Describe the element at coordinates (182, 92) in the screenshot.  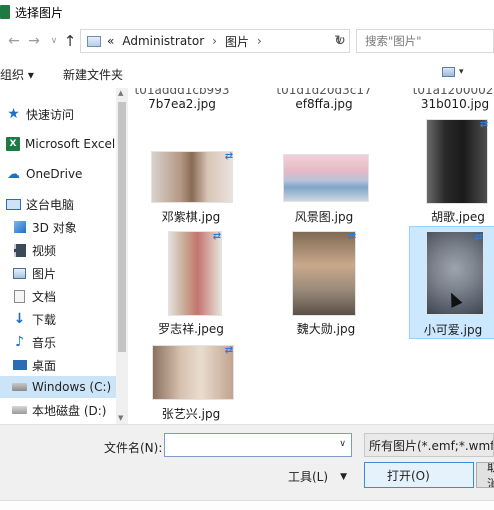
I see `partial-file-name-clipped: t01addd1cb993` at that location.